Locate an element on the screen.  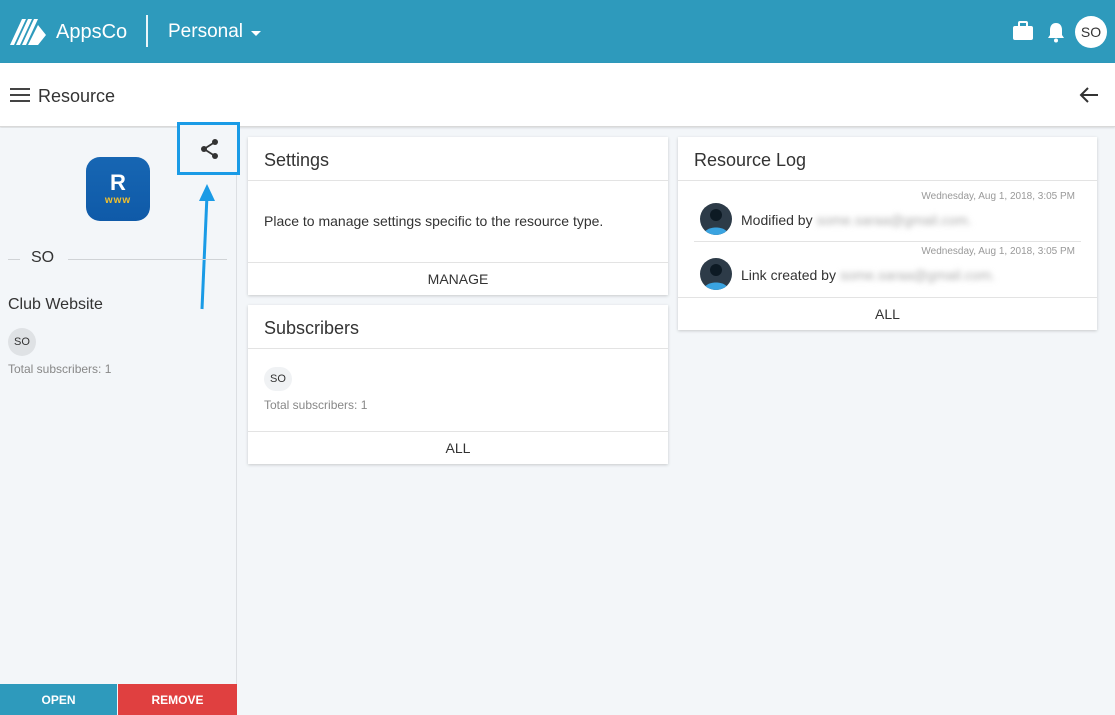
resource-log-title: Resource Log is located at coordinates (750, 160).